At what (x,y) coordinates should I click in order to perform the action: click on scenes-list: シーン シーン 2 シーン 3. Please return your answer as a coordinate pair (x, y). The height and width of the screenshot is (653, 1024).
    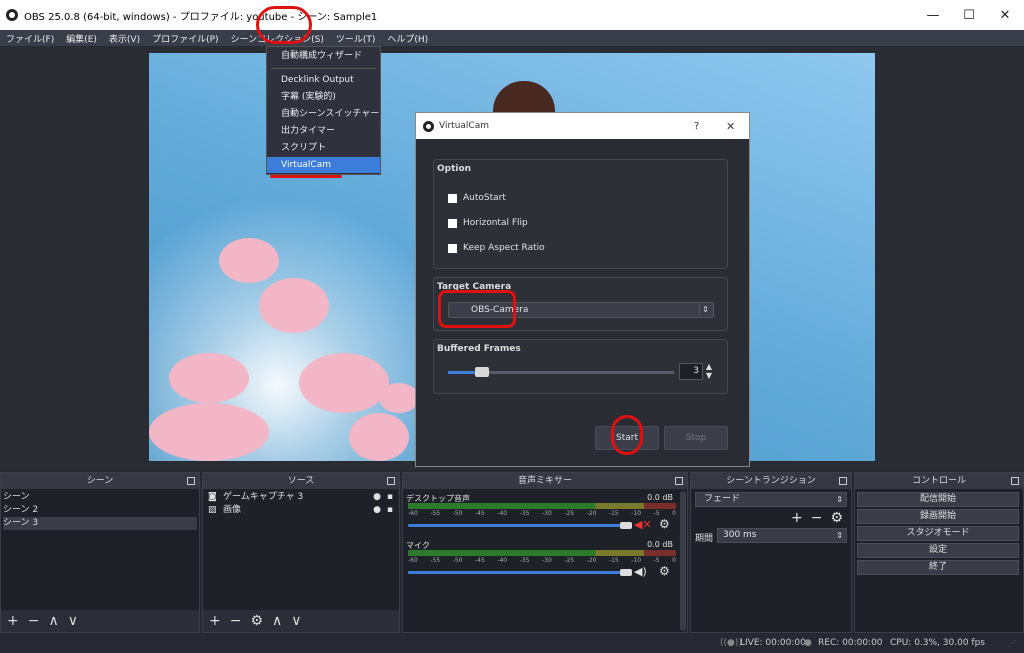
    Looking at the image, I should click on (100, 550).